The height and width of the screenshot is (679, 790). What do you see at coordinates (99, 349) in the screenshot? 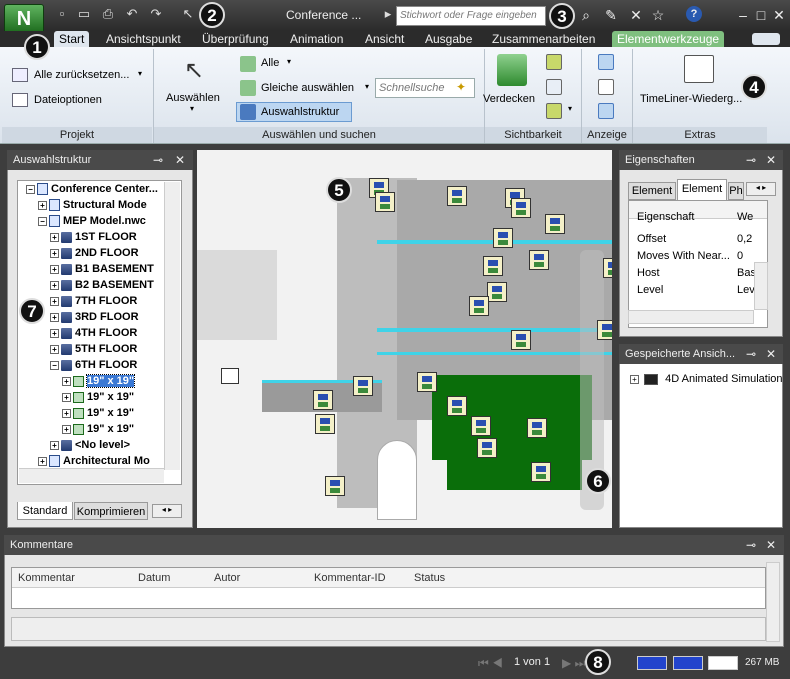
I see `tree-item: +5TH FLOOR` at bounding box center [99, 349].